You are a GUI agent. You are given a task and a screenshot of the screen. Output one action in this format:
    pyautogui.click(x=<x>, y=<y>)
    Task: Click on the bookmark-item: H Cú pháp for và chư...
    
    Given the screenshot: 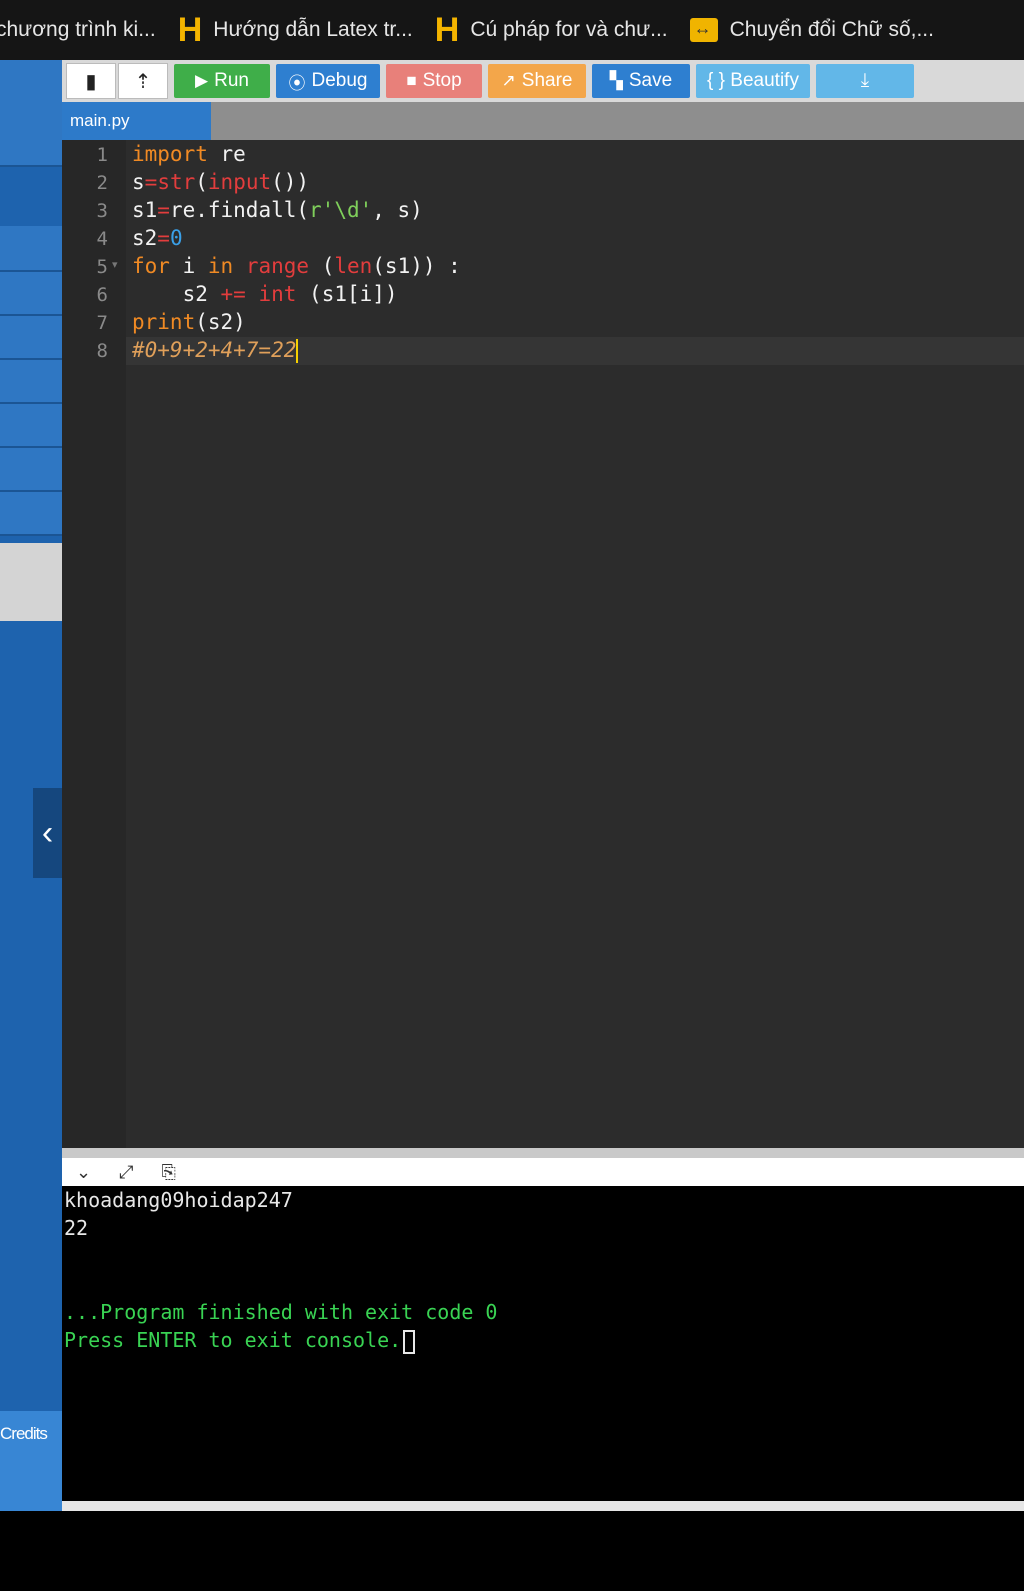 What is the action you would take?
    pyautogui.click(x=551, y=30)
    